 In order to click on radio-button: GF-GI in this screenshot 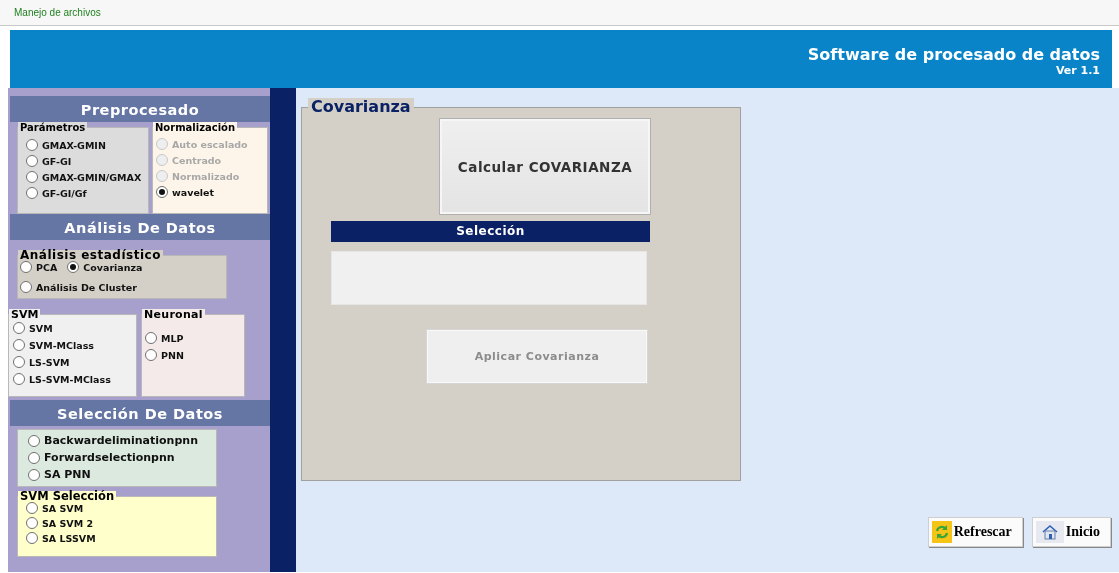, I will do `click(87, 161)`.